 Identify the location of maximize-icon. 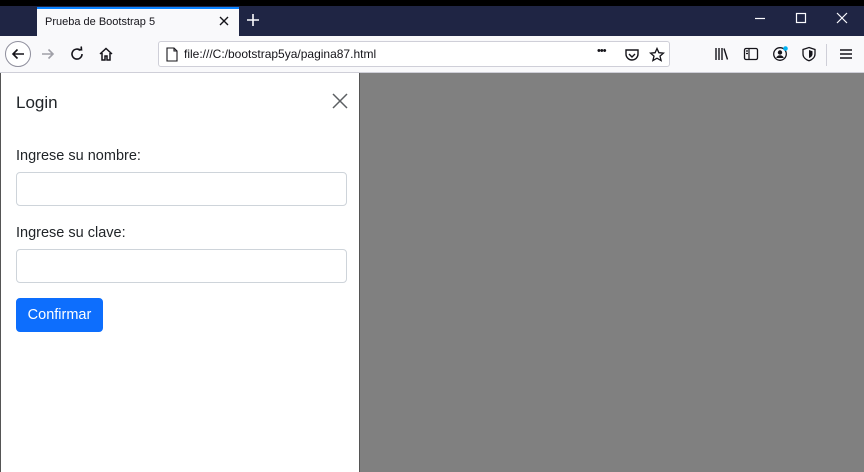
(801, 18).